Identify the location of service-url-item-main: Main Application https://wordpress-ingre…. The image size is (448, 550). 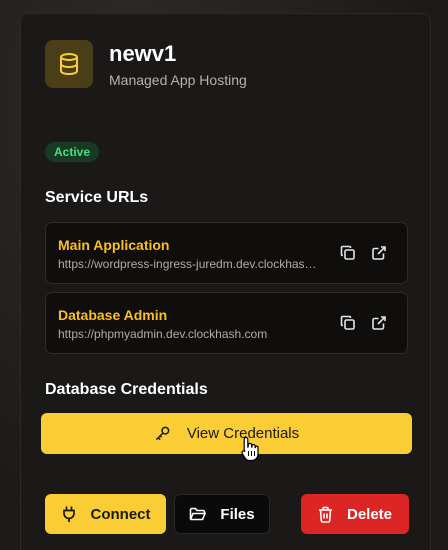
(226, 253).